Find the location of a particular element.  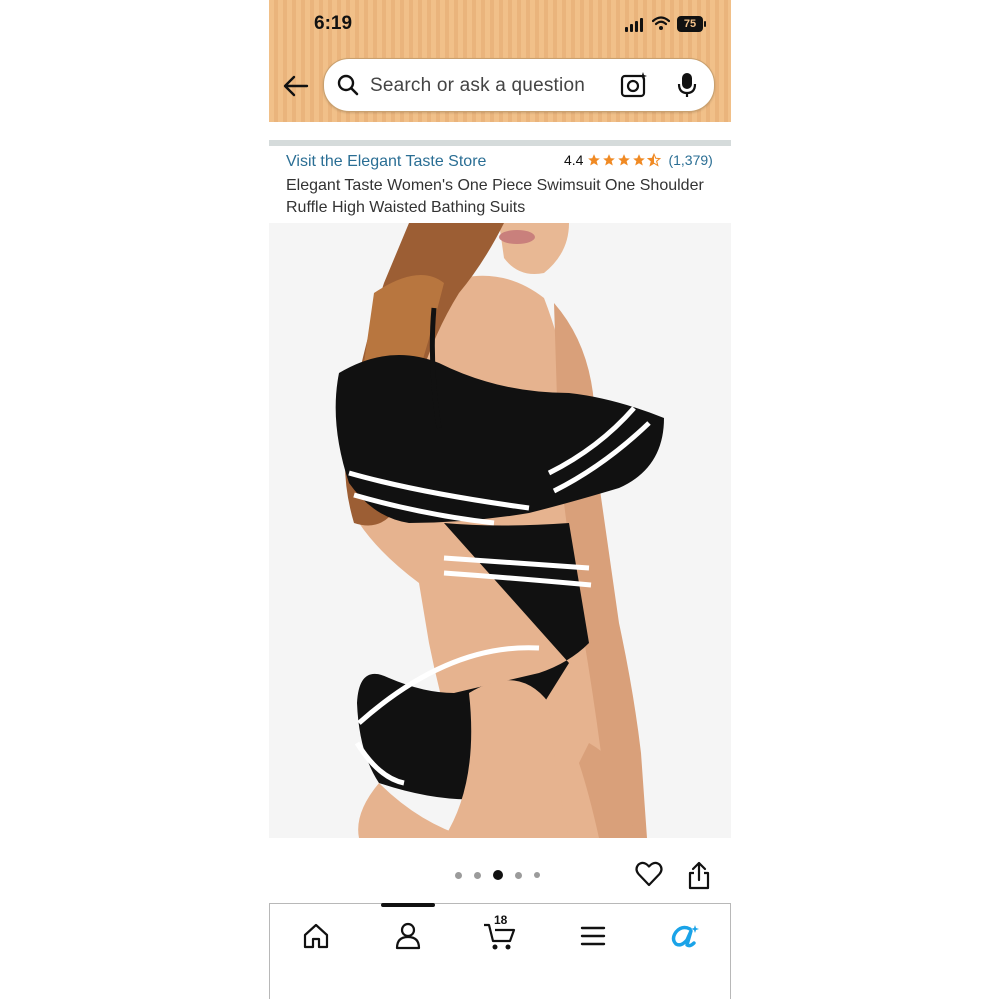

star-rating is located at coordinates (624, 160).